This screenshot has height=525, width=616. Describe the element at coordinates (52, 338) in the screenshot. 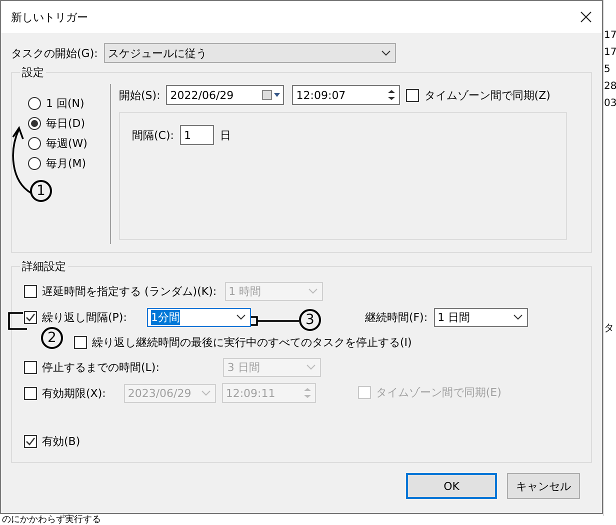

I see `annotation-number: 2` at that location.